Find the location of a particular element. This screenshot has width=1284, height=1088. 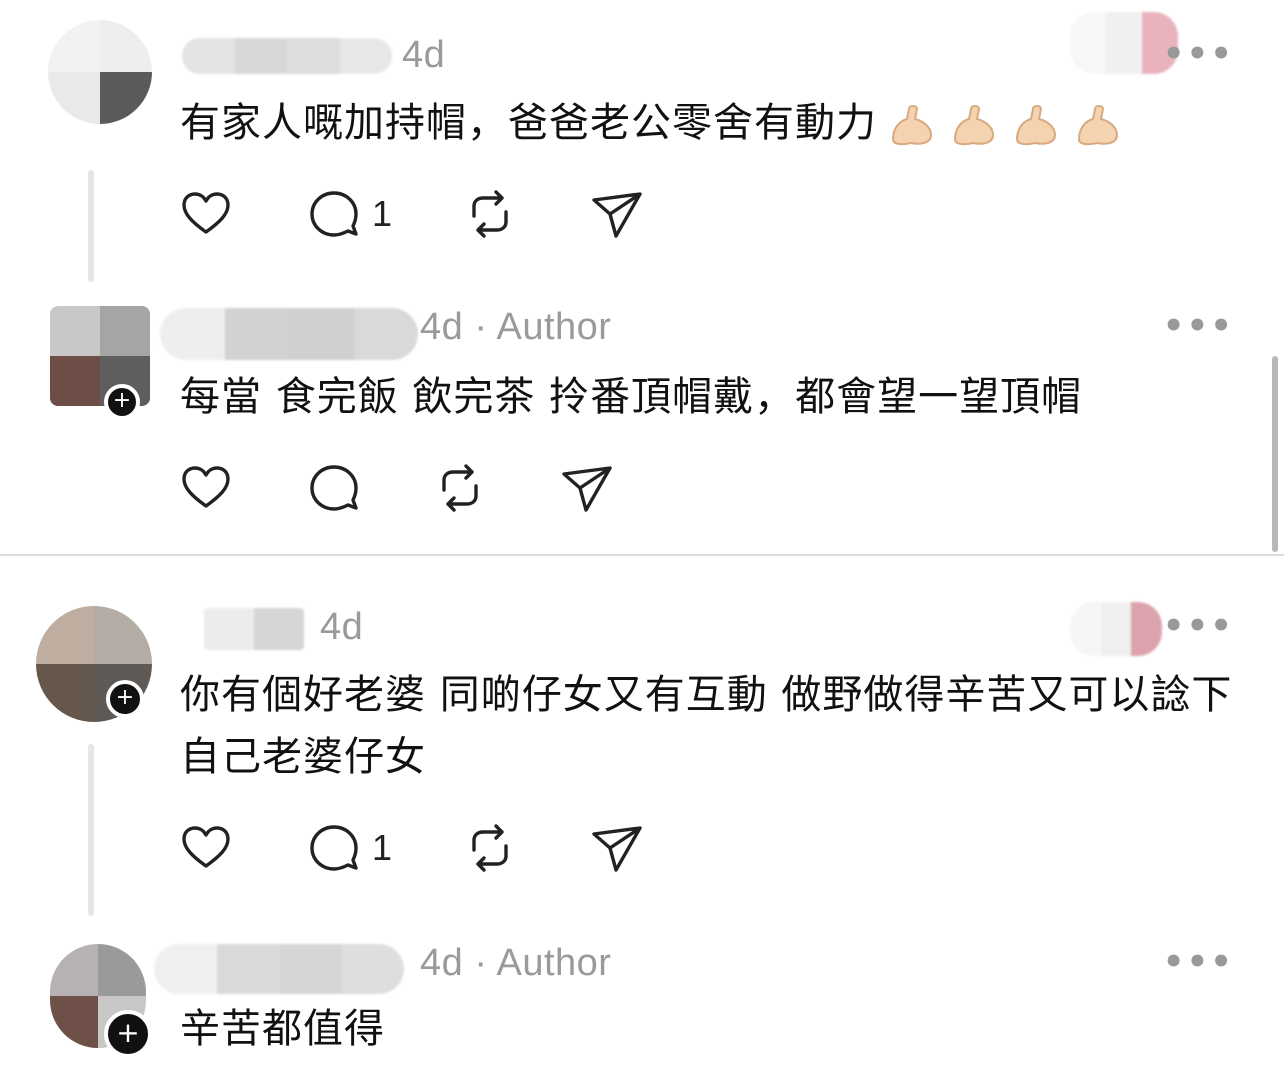

comment-text: 每當 食完飯 飲完茶 拎番頂帽戴，都會望一望頂帽 is located at coordinates (707, 397).